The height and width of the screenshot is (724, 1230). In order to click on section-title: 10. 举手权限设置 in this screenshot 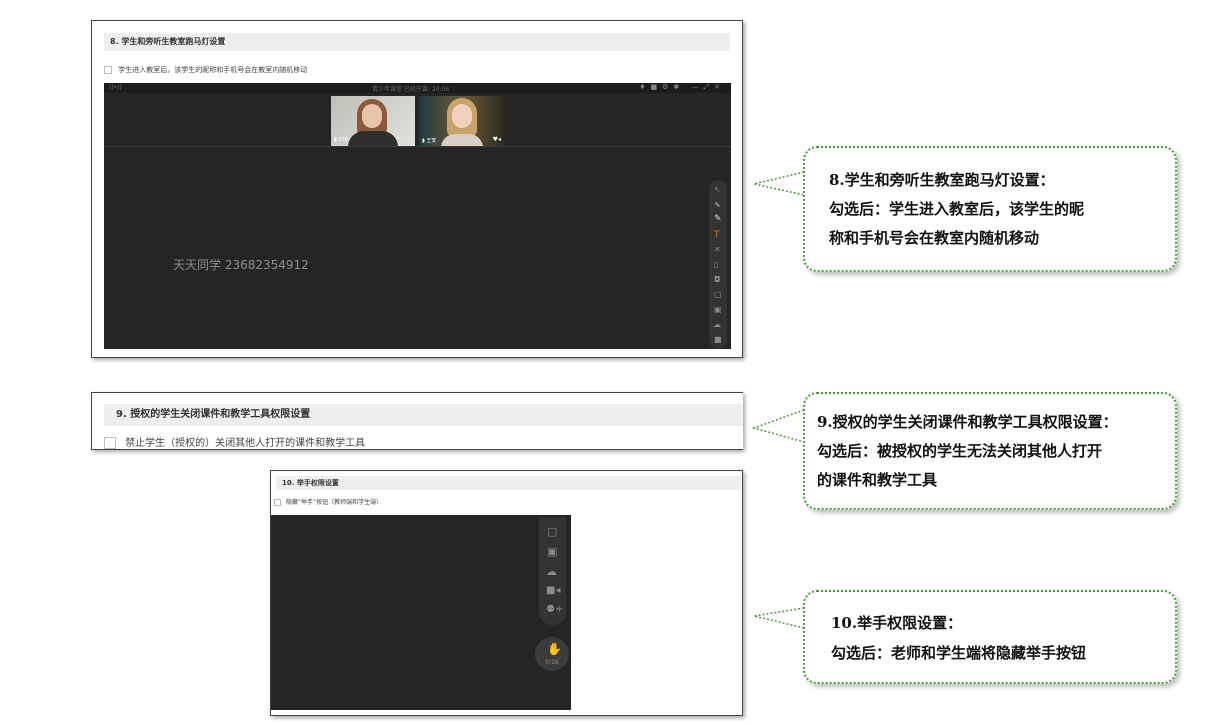, I will do `click(508, 483)`.